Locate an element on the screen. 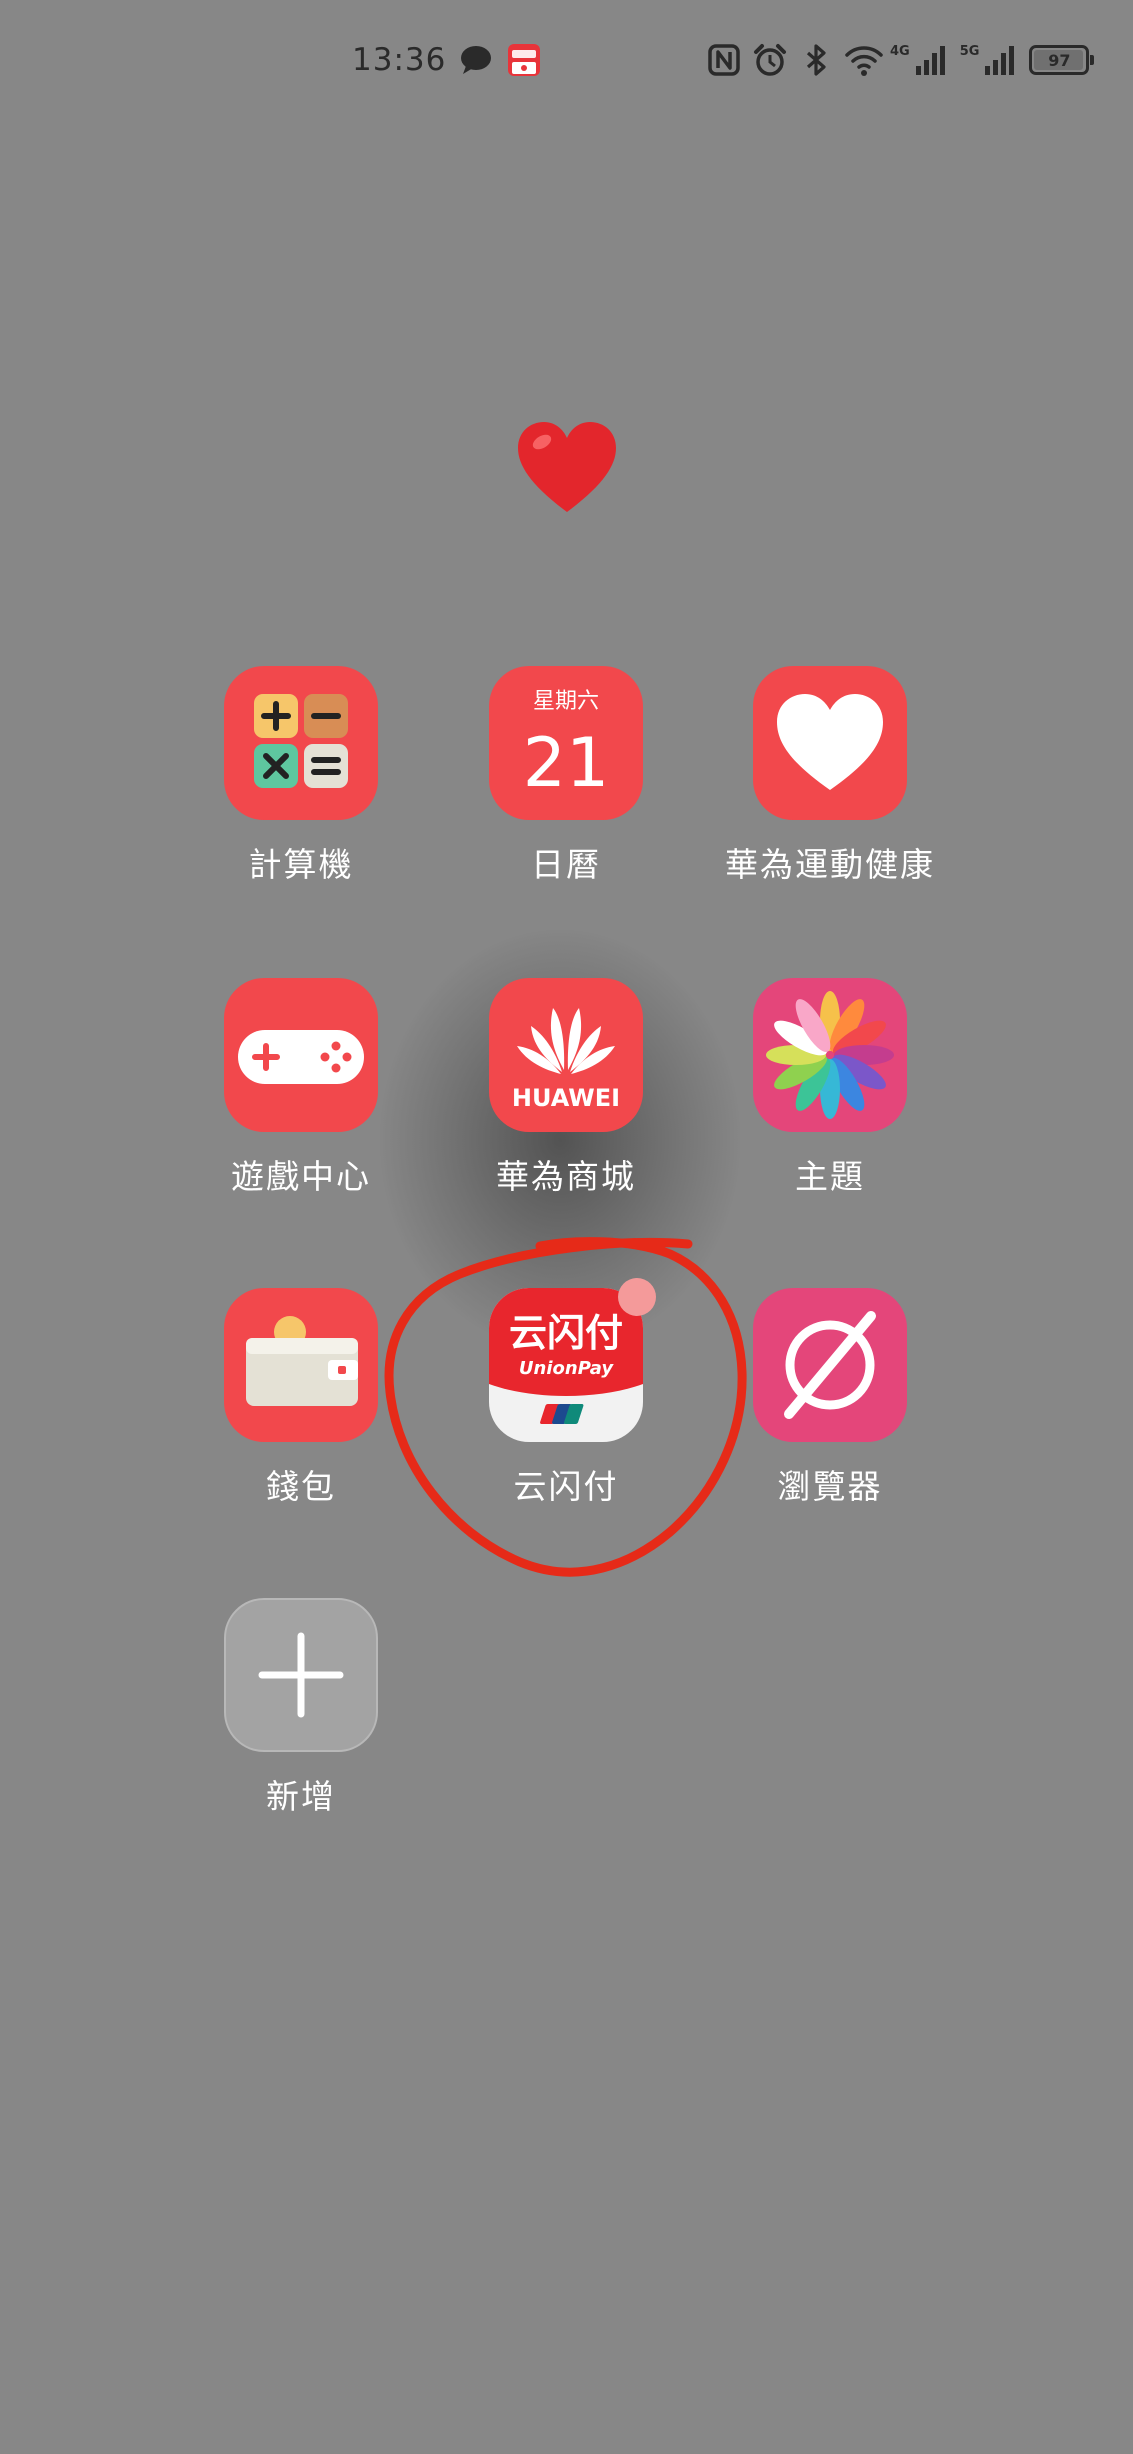 The height and width of the screenshot is (2454, 1133). chat-bubble-icon is located at coordinates (476, 60).